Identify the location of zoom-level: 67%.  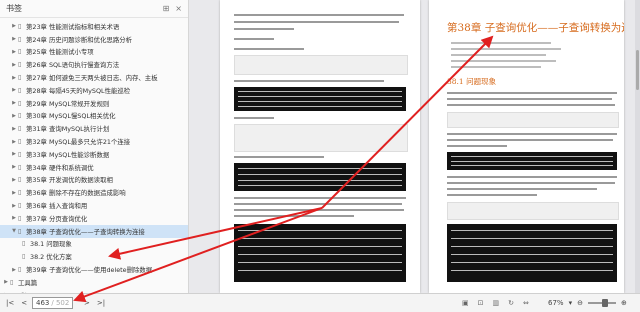
(556, 303).